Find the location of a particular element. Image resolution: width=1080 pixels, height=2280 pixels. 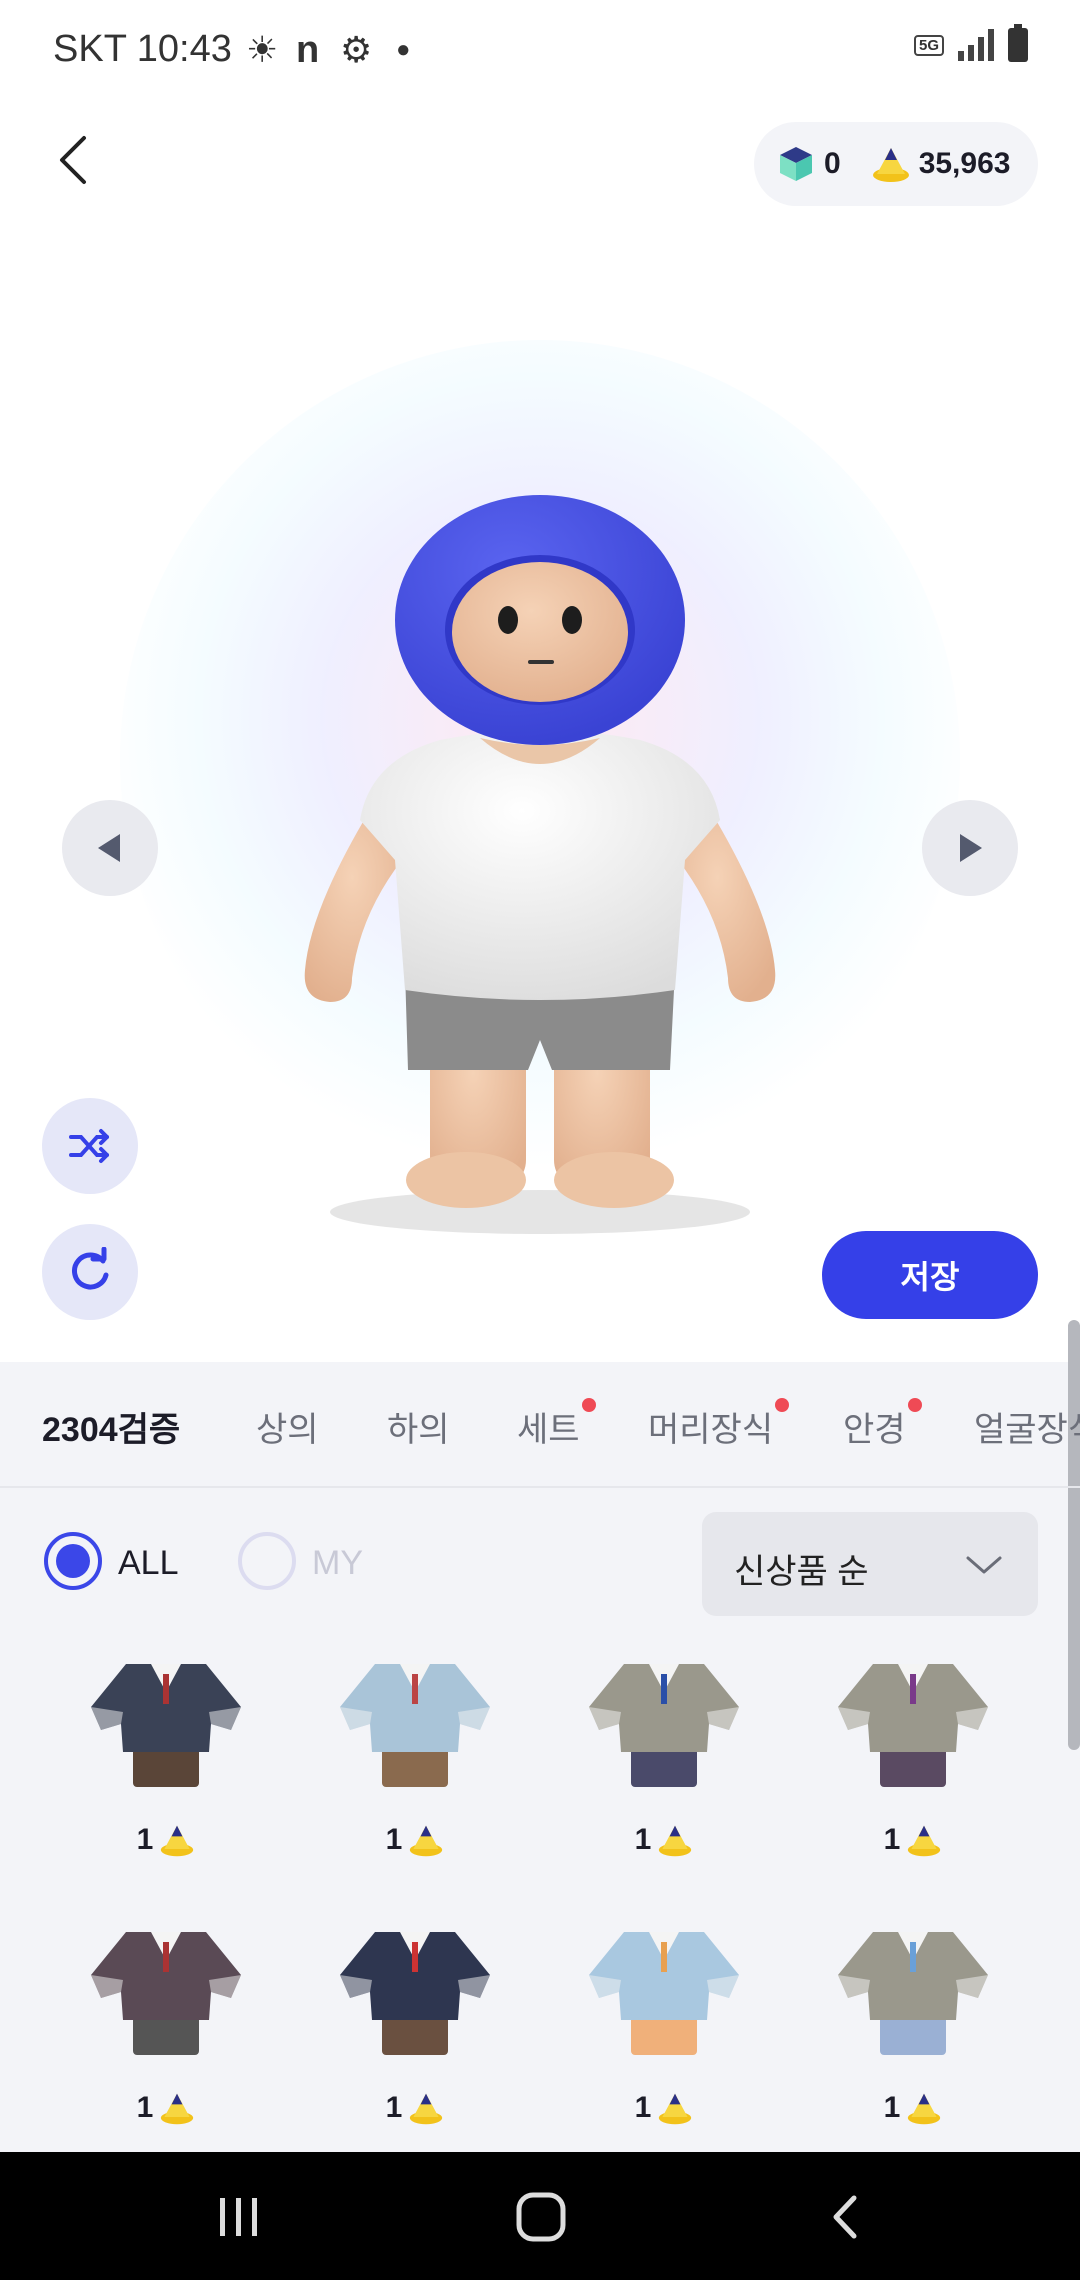

refresh-icon is located at coordinates (90, 1268).